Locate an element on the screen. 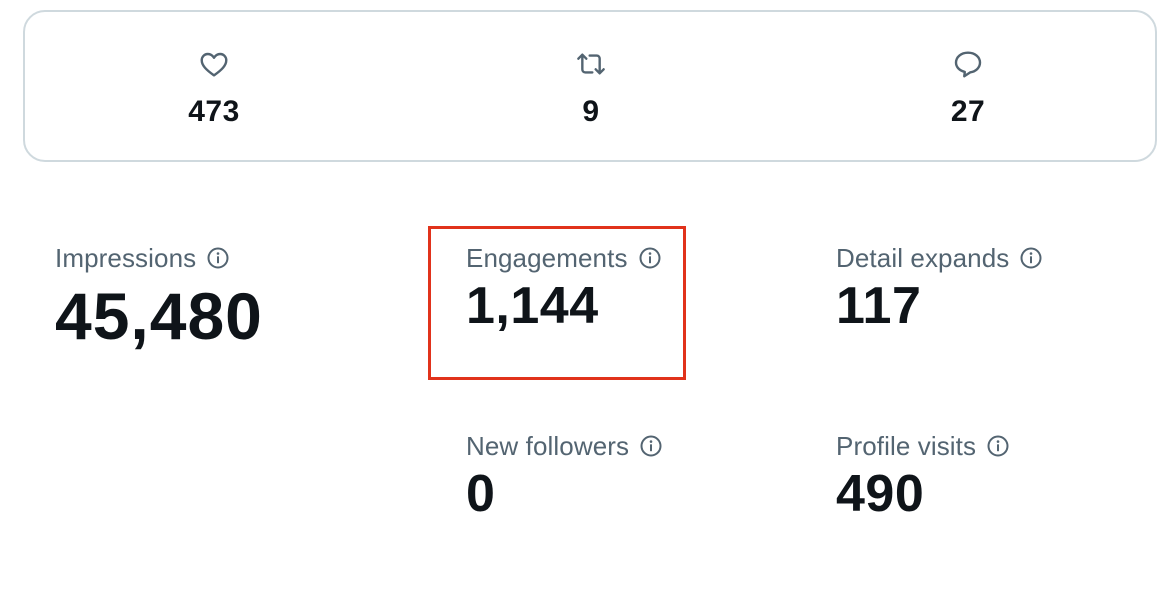  impressions-label: Impressions is located at coordinates (126, 257).